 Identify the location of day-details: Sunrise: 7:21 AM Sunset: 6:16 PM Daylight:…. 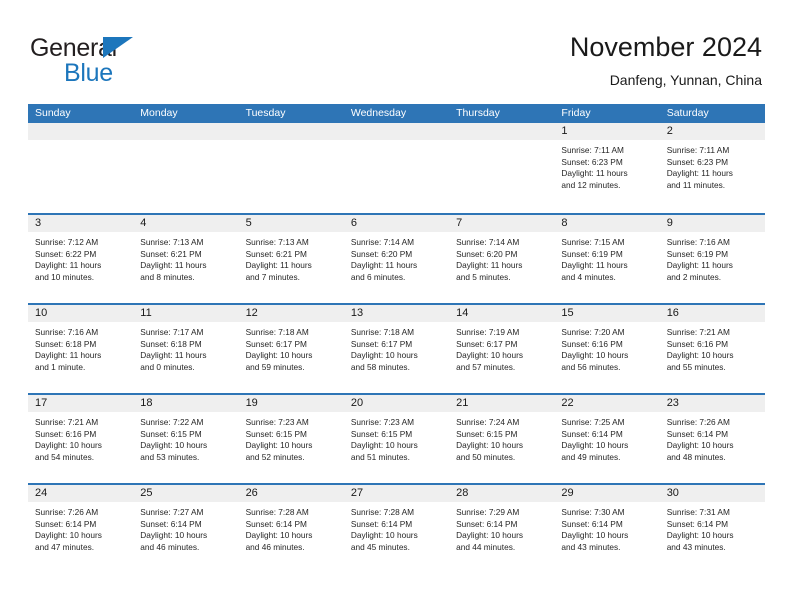
(80, 437).